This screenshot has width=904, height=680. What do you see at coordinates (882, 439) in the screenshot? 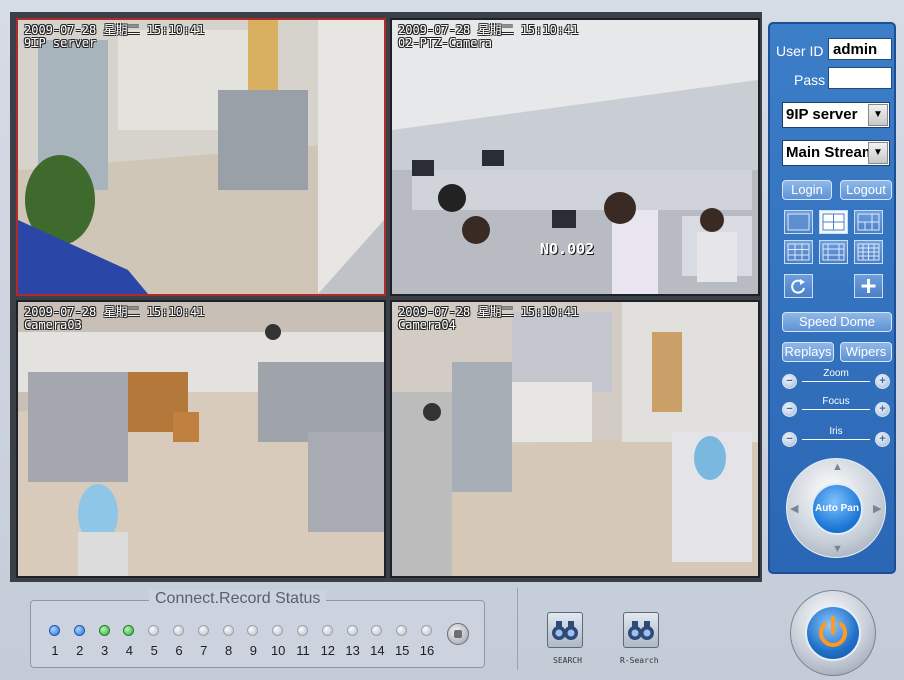
I see `iris-open-button: +` at bounding box center [882, 439].